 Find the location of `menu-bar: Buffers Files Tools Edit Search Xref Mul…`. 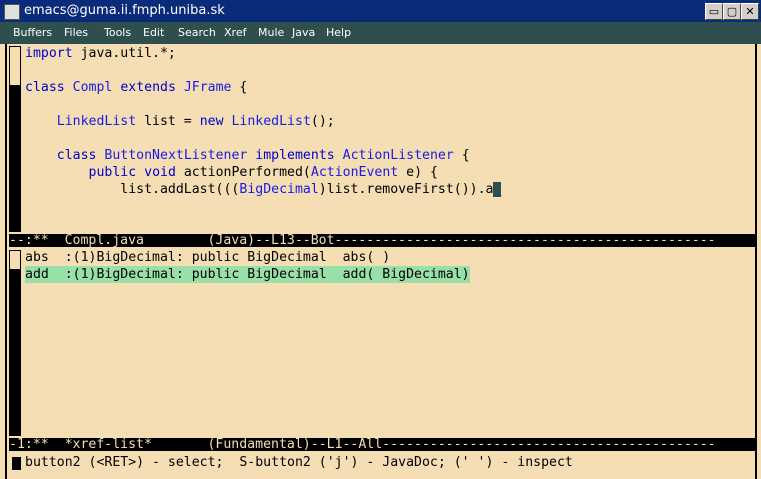

menu-bar: Buffers Files Tools Edit Search Xref Mul… is located at coordinates (380, 33).